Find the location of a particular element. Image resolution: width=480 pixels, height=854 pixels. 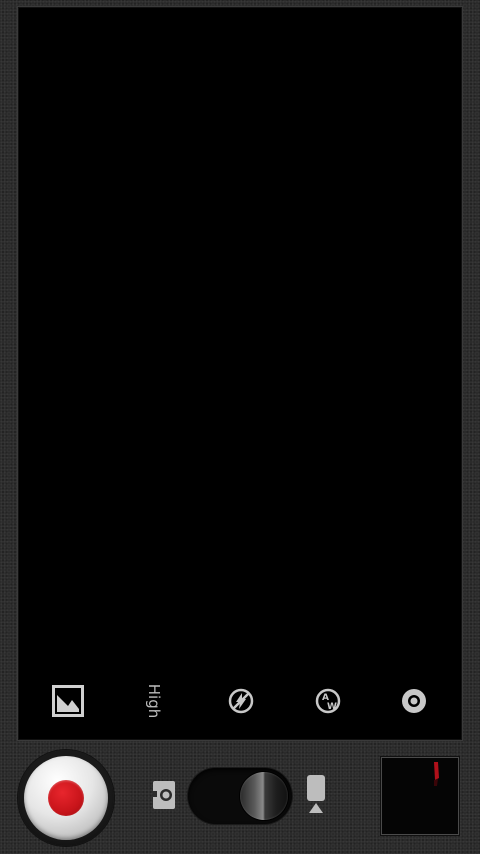

record-icon is located at coordinates (66, 798).